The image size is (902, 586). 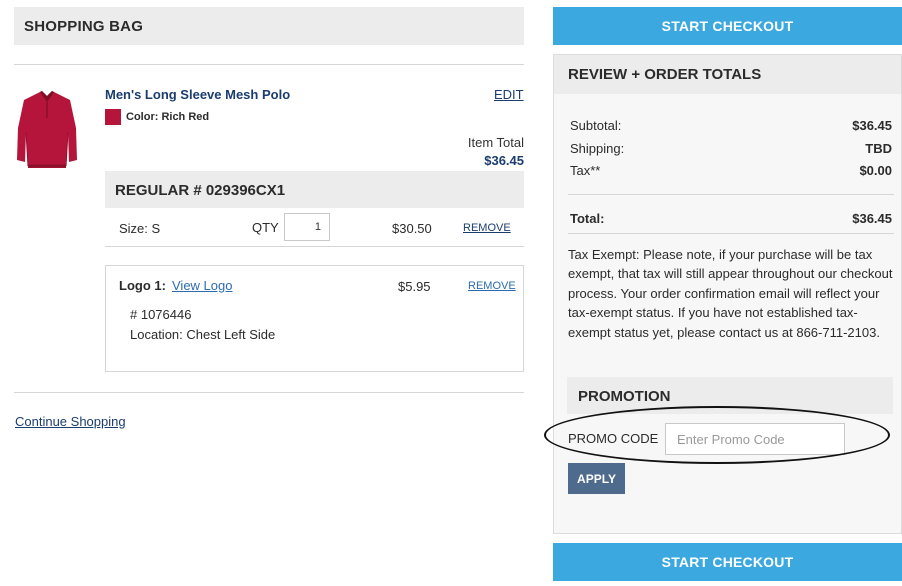 What do you see at coordinates (197, 94) in the screenshot?
I see `product-name: Men's Long Sleeve Mesh Polo` at bounding box center [197, 94].